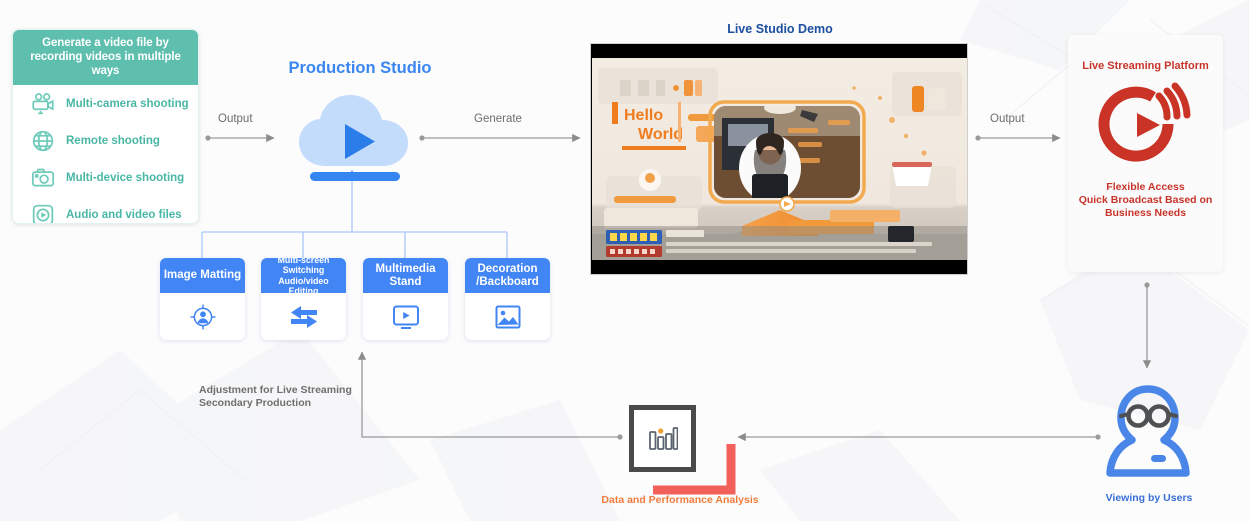 The height and width of the screenshot is (521, 1249). I want to click on person-target-icon, so click(202, 316).